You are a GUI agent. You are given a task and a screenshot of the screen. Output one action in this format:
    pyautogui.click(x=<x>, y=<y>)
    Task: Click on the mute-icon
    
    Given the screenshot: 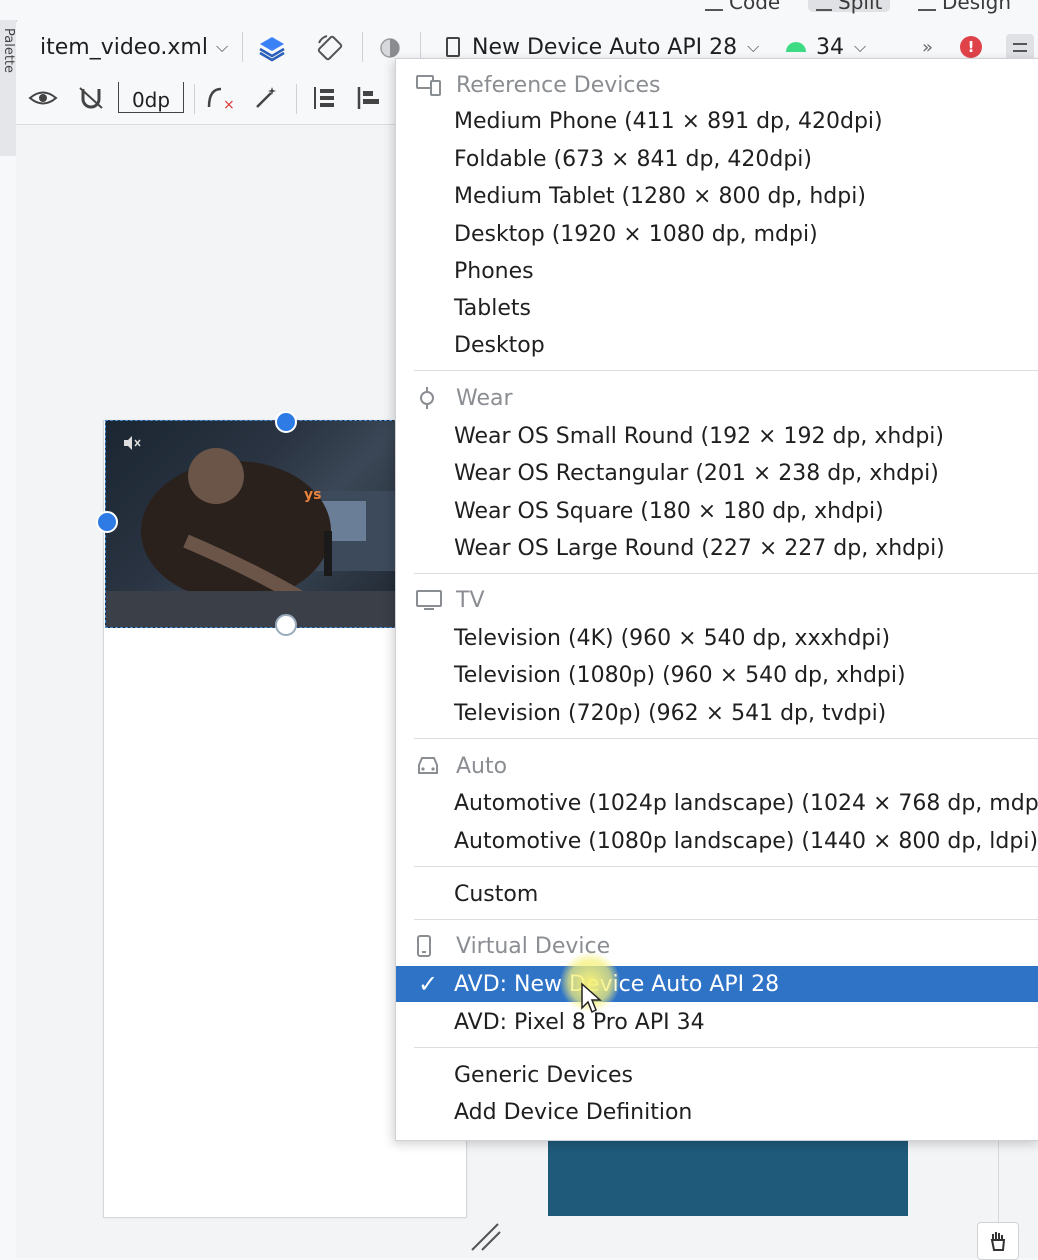 What is the action you would take?
    pyautogui.click(x=132, y=445)
    